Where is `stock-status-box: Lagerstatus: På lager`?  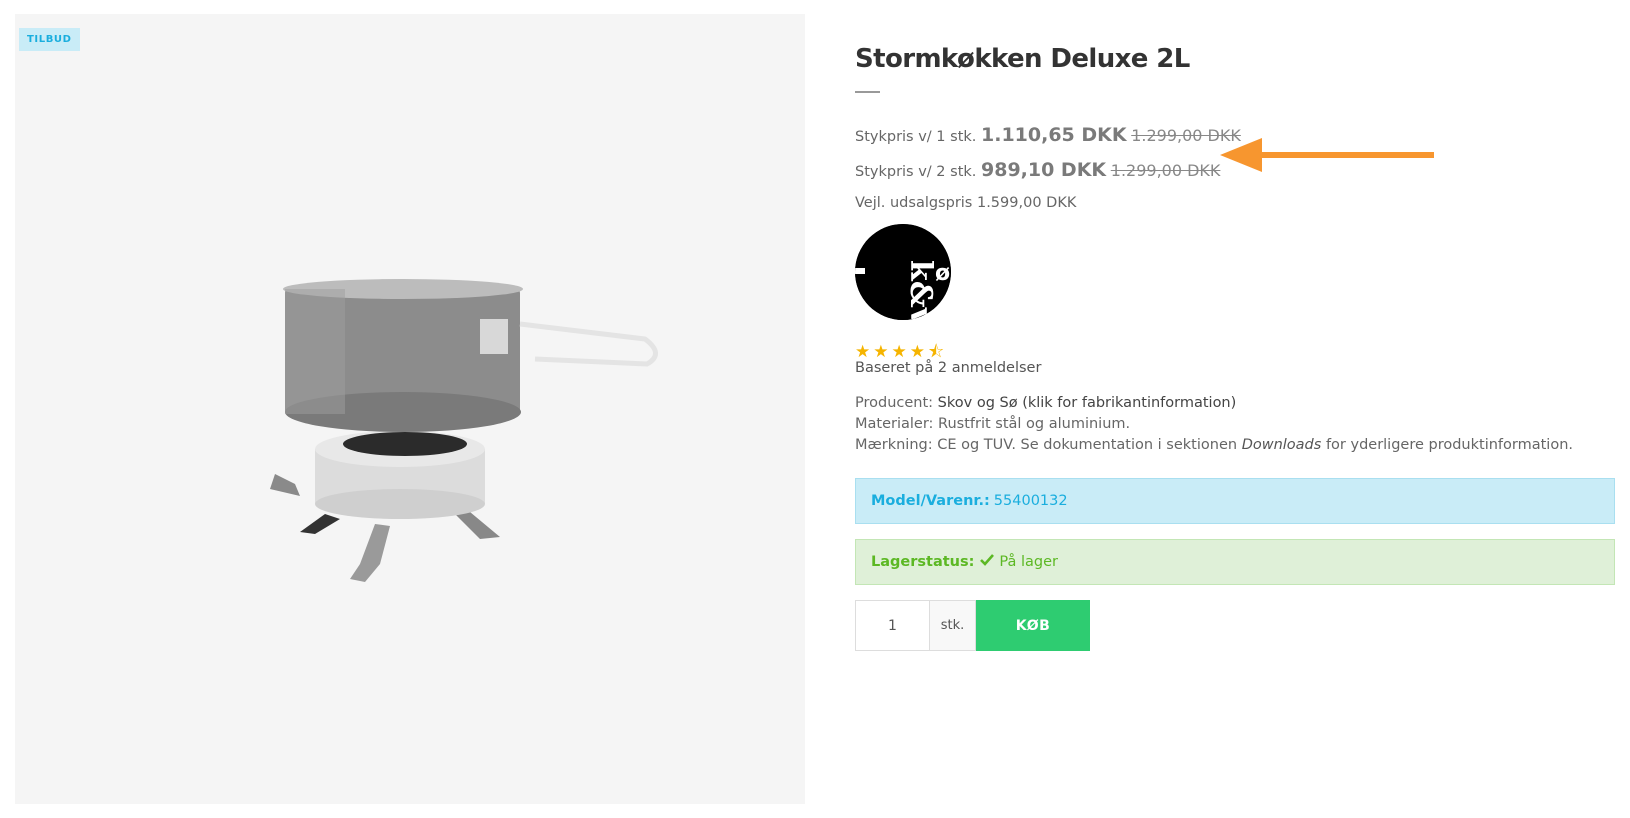
stock-status-box: Lagerstatus: På lager is located at coordinates (1235, 562).